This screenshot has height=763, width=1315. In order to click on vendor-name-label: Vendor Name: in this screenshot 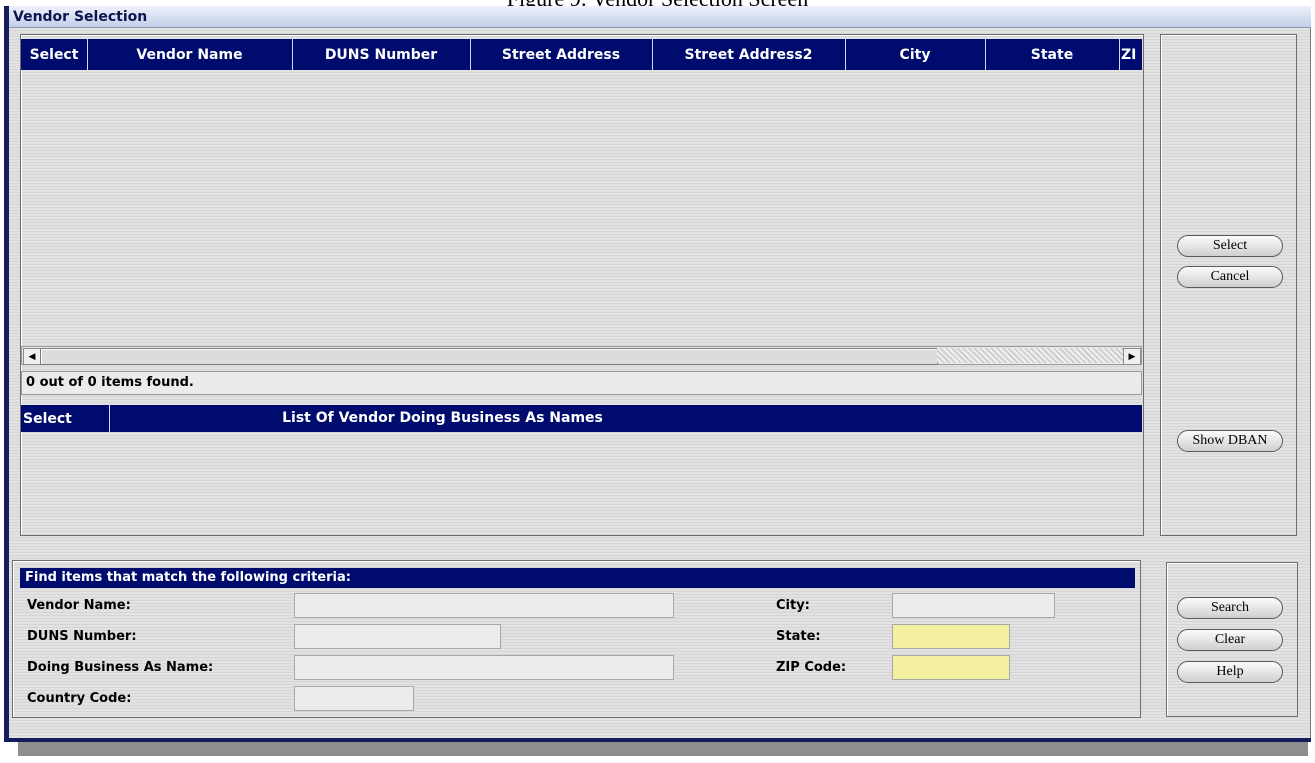, I will do `click(79, 605)`.